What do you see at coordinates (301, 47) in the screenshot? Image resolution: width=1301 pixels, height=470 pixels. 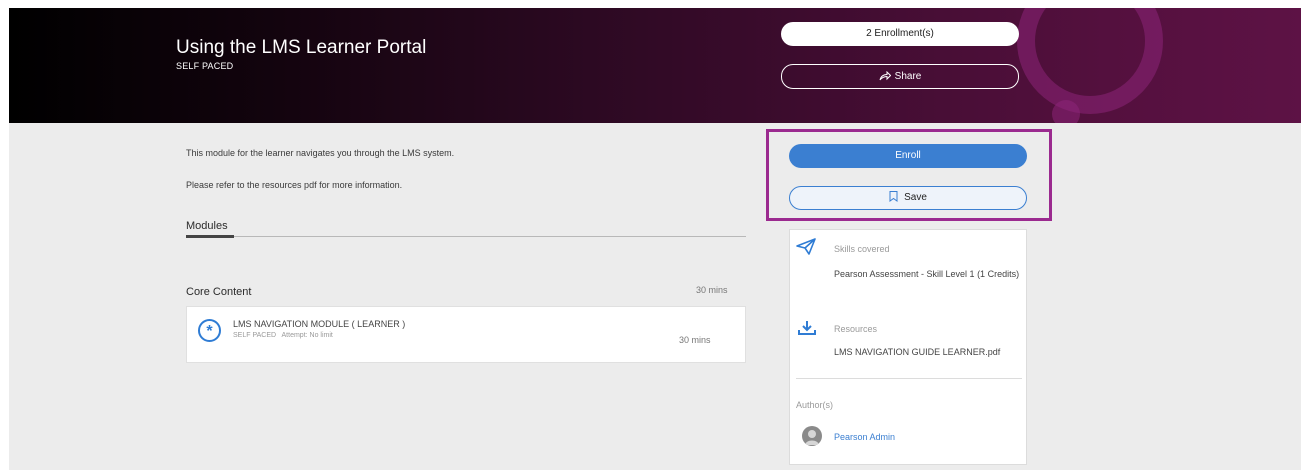 I see `course-title: Using the LMS Learner Portal` at bounding box center [301, 47].